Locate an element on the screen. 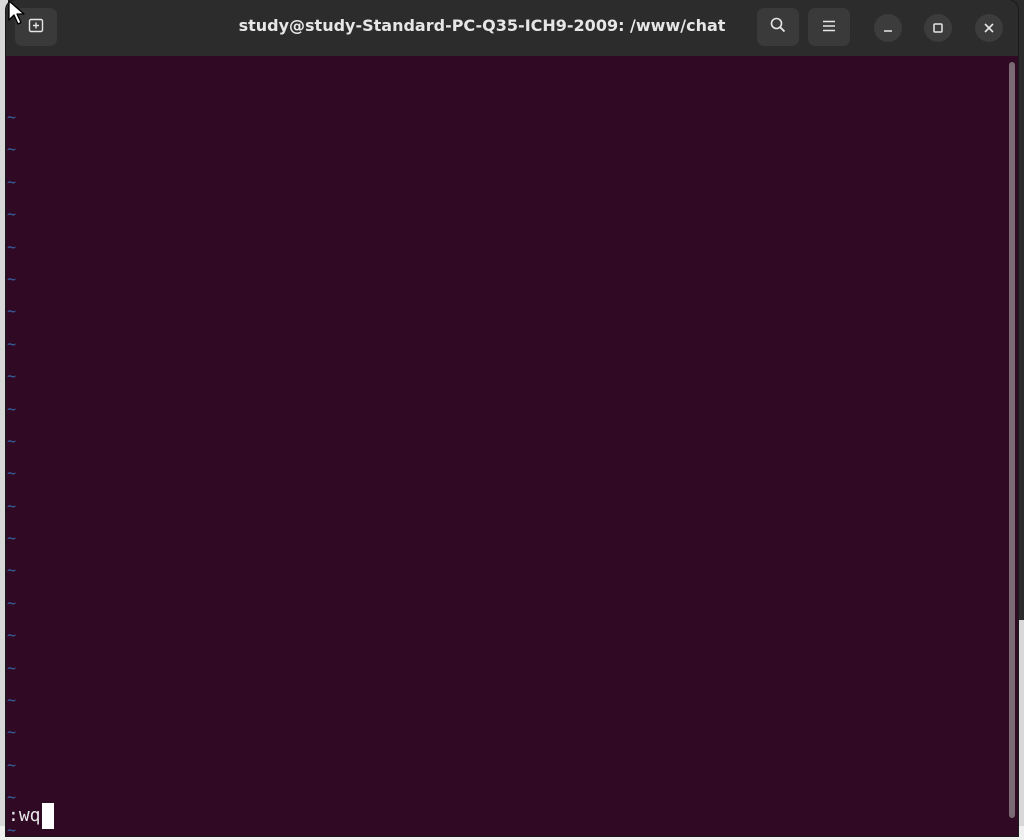 The image size is (1024, 840). scrollbar is located at coordinates (1012, 440).